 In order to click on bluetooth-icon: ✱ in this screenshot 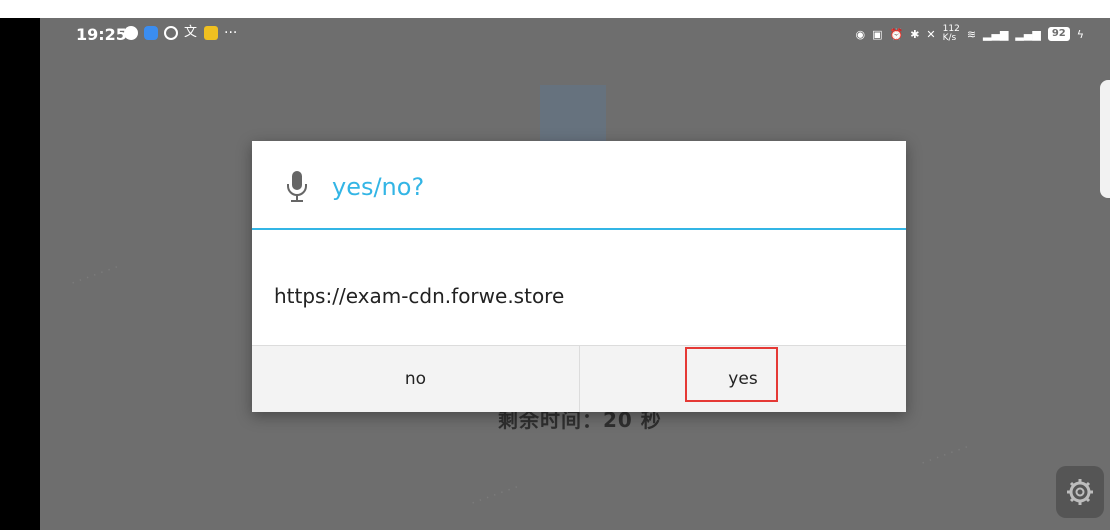, I will do `click(915, 34)`.